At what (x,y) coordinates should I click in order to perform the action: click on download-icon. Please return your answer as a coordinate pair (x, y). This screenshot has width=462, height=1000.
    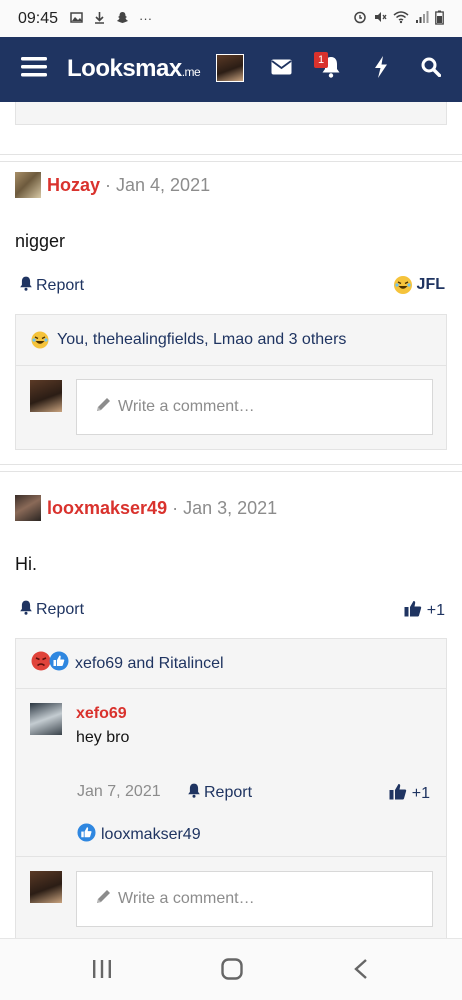
    Looking at the image, I should click on (99, 19).